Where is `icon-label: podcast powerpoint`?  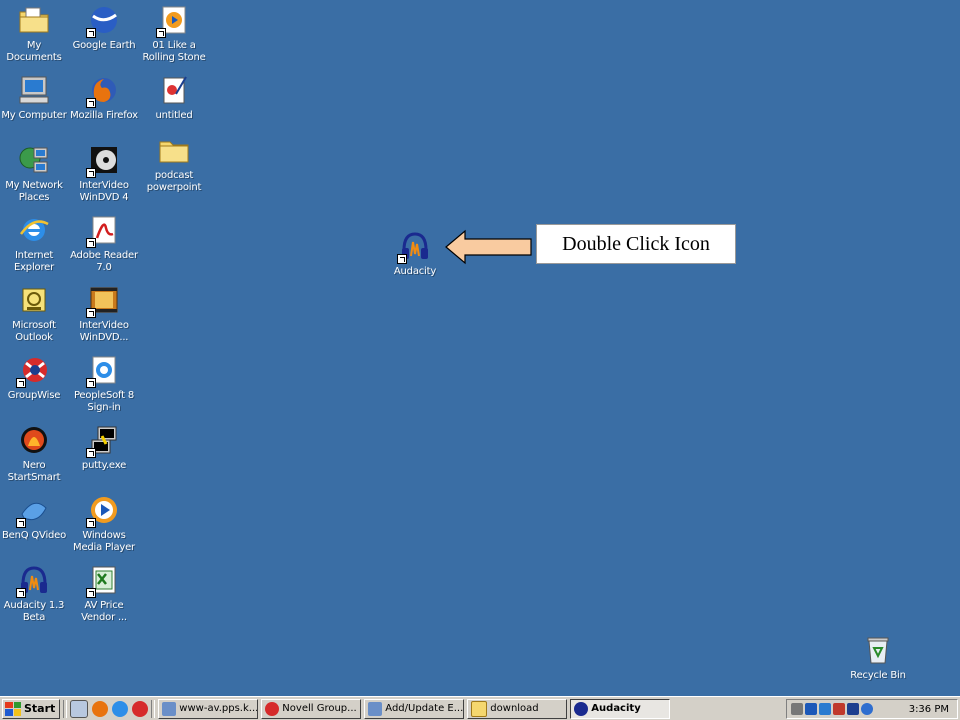 icon-label: podcast powerpoint is located at coordinates (174, 181).